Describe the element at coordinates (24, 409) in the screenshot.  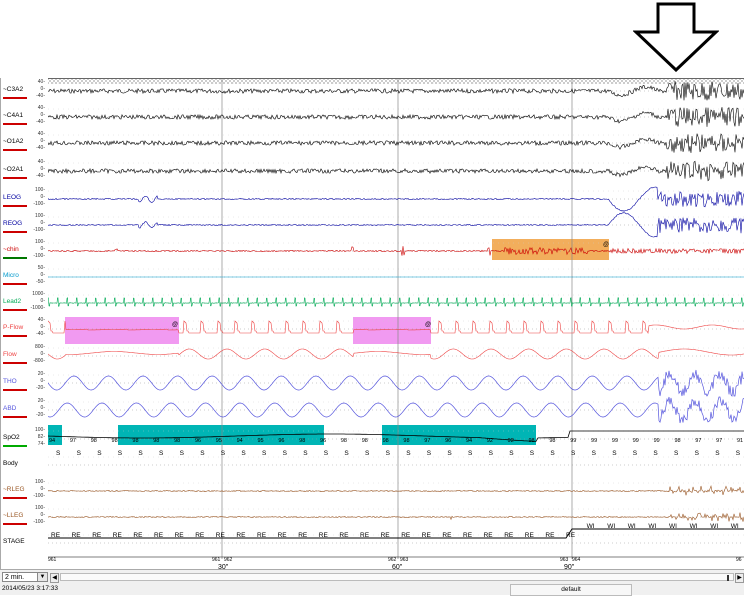
I see `channel-row-abd: ABD 20- 0- -20-` at that location.